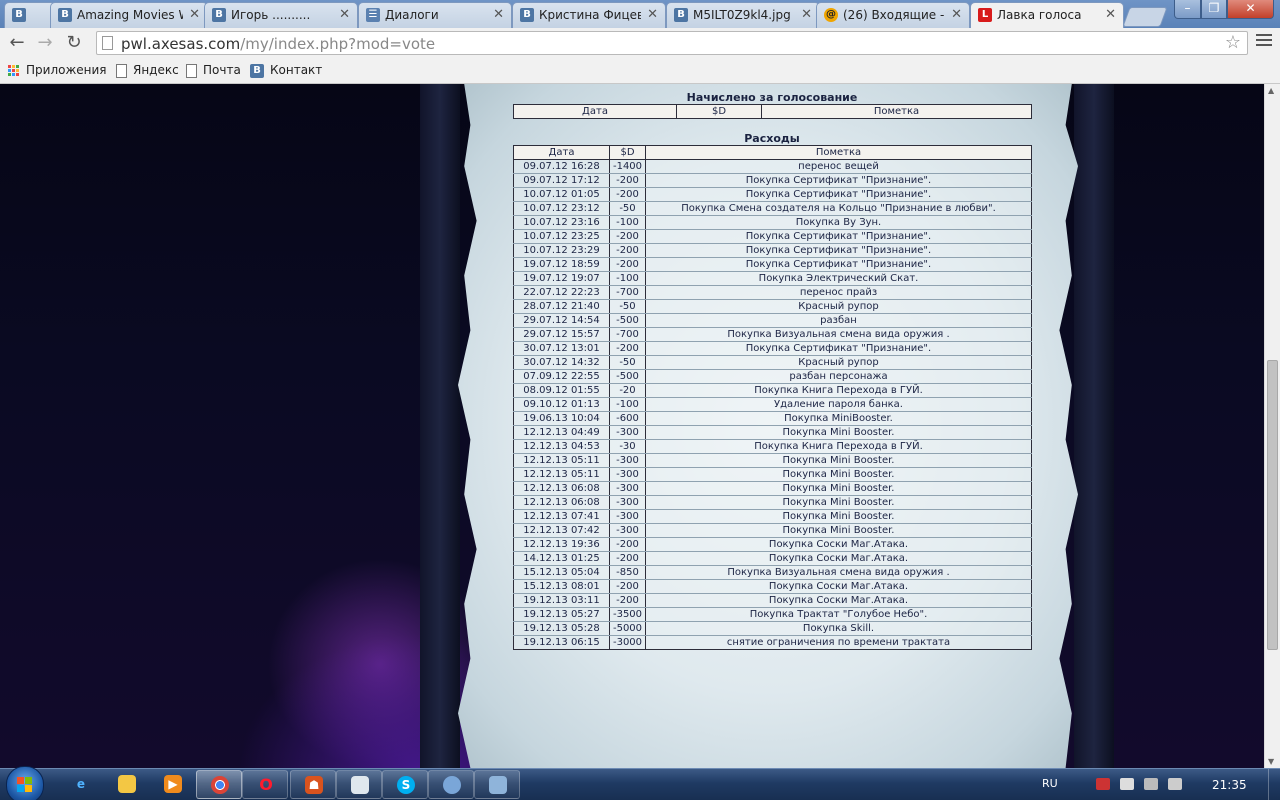  I want to click on bookmarks-bar: Приложения Яндекс Почта В Контакт, so click(640, 71).